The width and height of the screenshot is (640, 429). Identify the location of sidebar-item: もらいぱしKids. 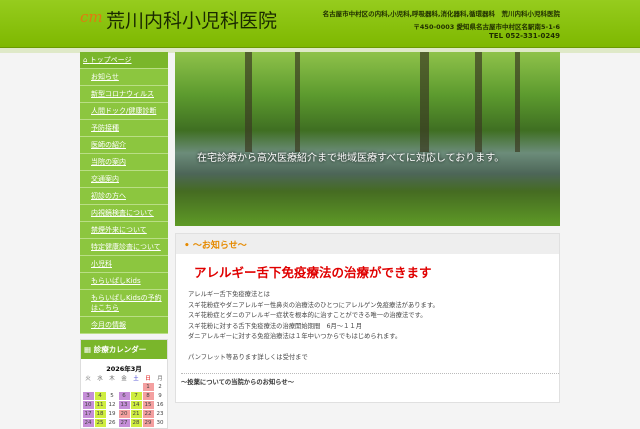
(124, 281).